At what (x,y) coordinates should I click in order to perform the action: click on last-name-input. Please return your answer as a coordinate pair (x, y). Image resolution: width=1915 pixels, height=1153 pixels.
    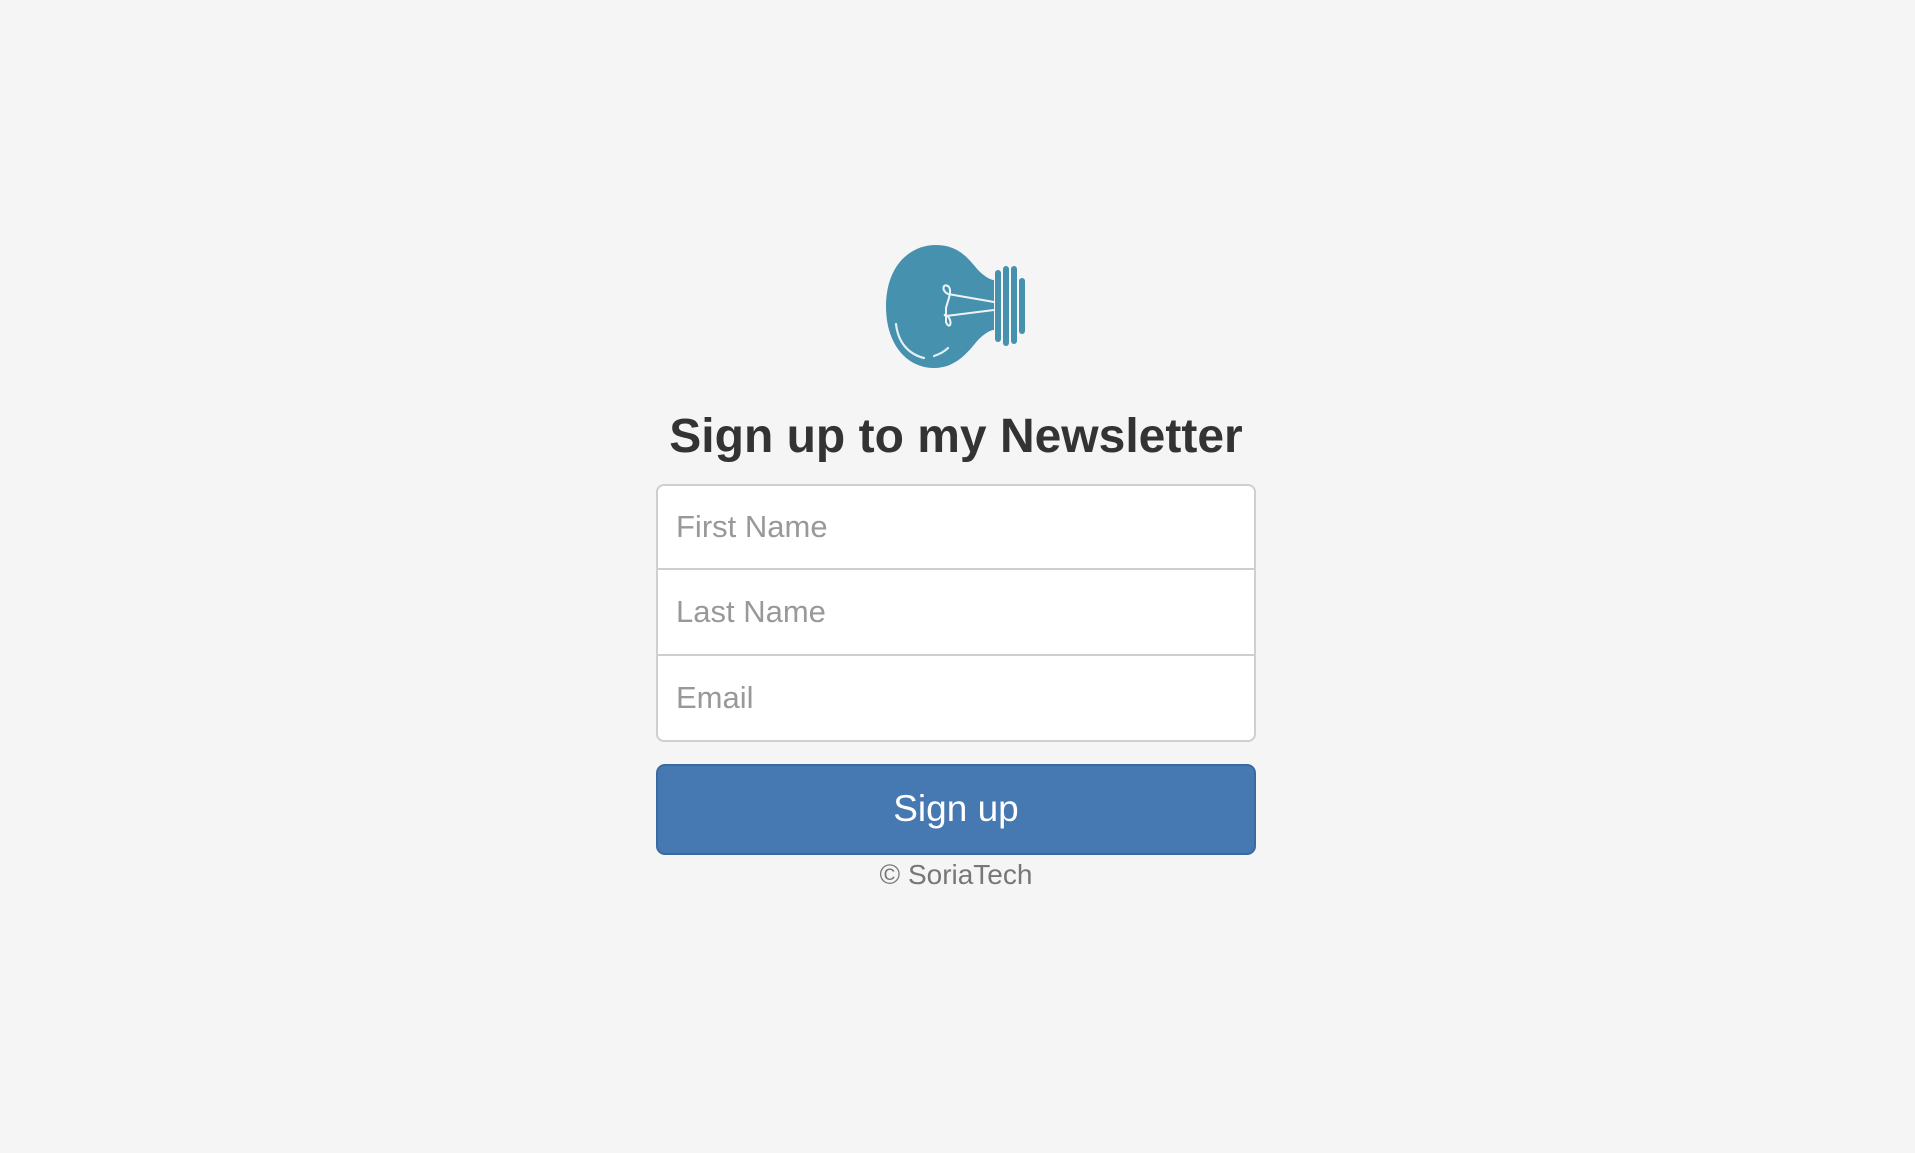
    Looking at the image, I should click on (956, 612).